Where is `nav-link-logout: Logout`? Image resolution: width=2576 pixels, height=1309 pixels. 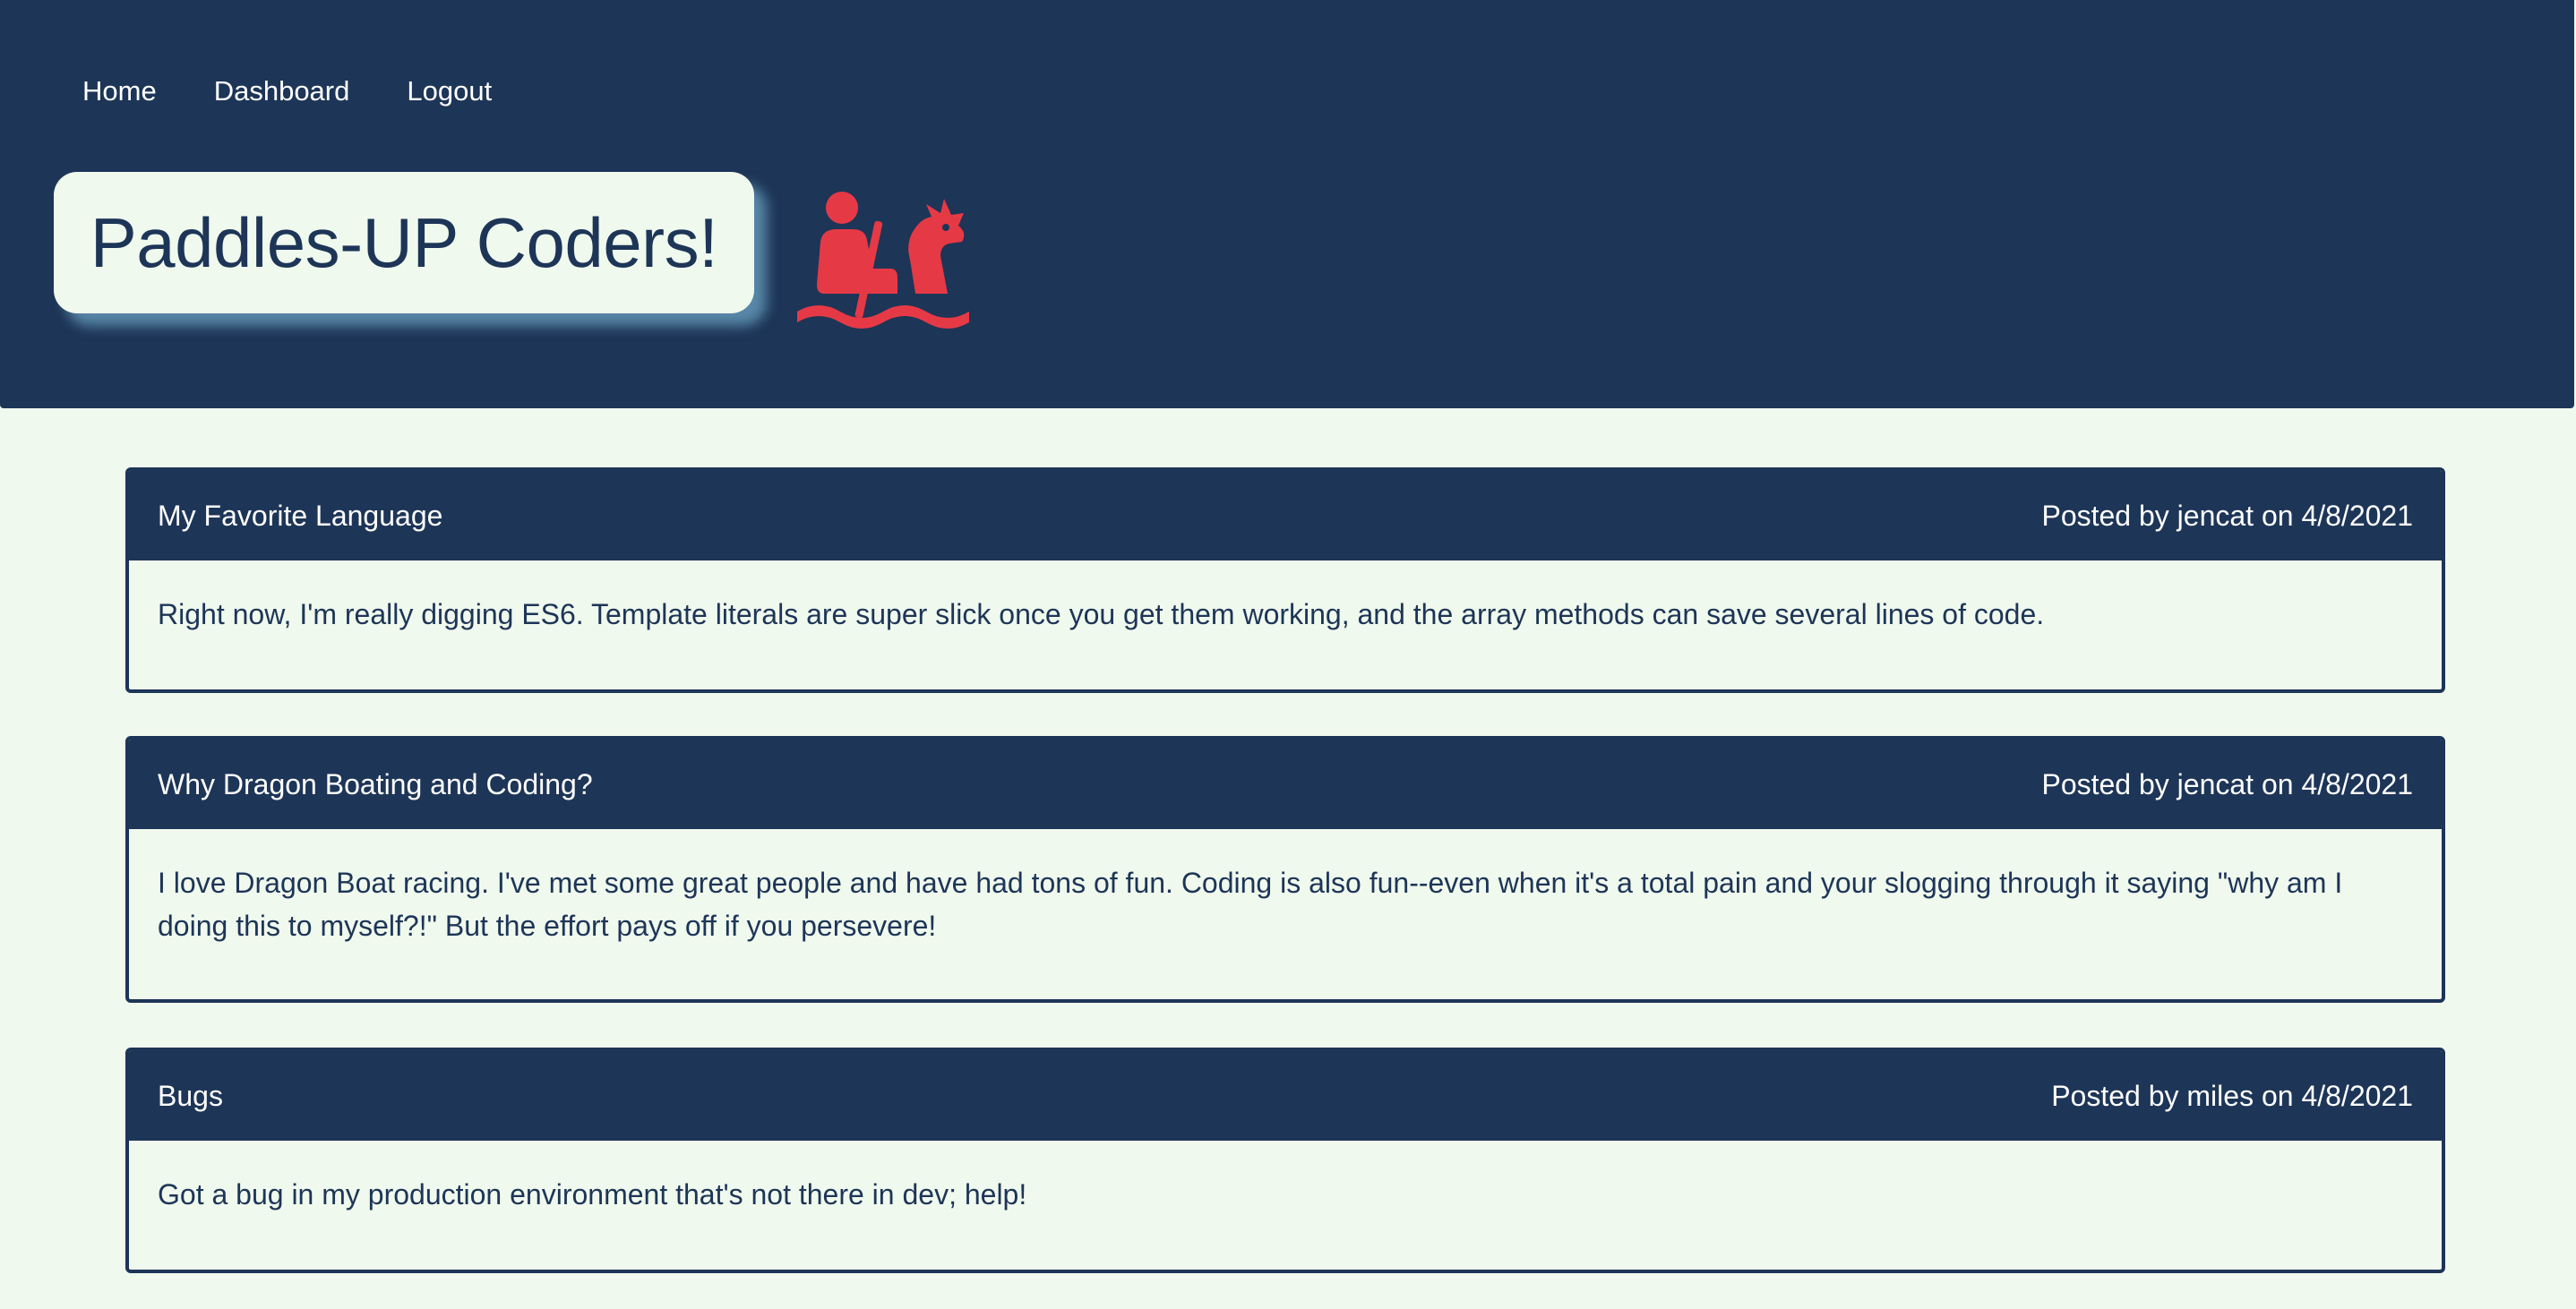
nav-link-logout: Logout is located at coordinates (449, 91).